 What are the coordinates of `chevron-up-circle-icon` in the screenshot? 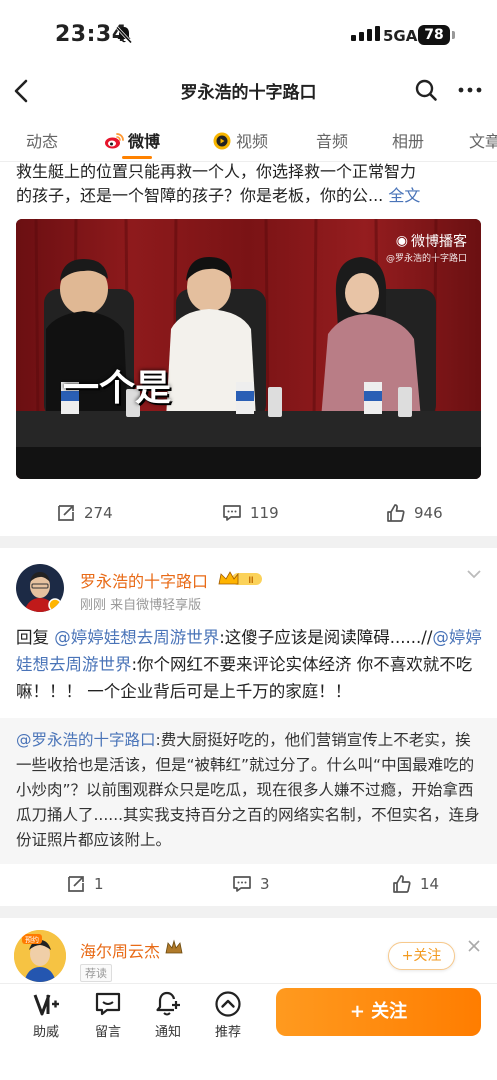 It's located at (228, 1004).